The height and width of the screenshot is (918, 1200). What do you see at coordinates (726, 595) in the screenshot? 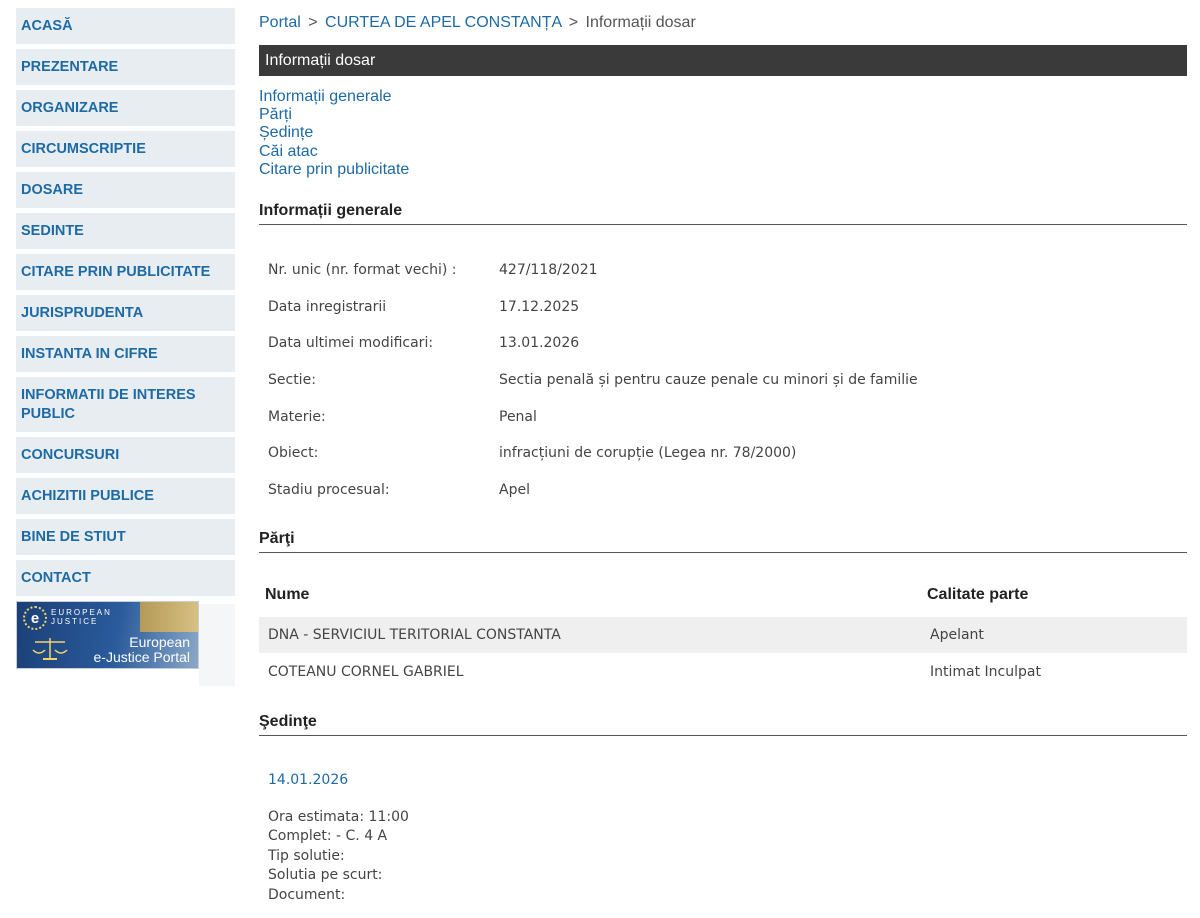
I see `parties-table-header: Nume Calitate parte` at bounding box center [726, 595].